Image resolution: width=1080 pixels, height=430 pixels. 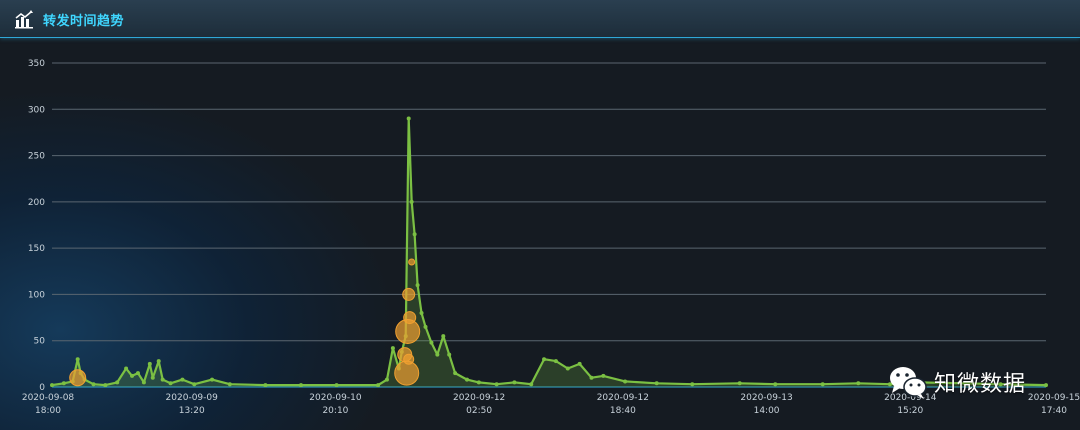 What do you see at coordinates (48, 398) in the screenshot?
I see `x-tick-date: 2020-09-08` at bounding box center [48, 398].